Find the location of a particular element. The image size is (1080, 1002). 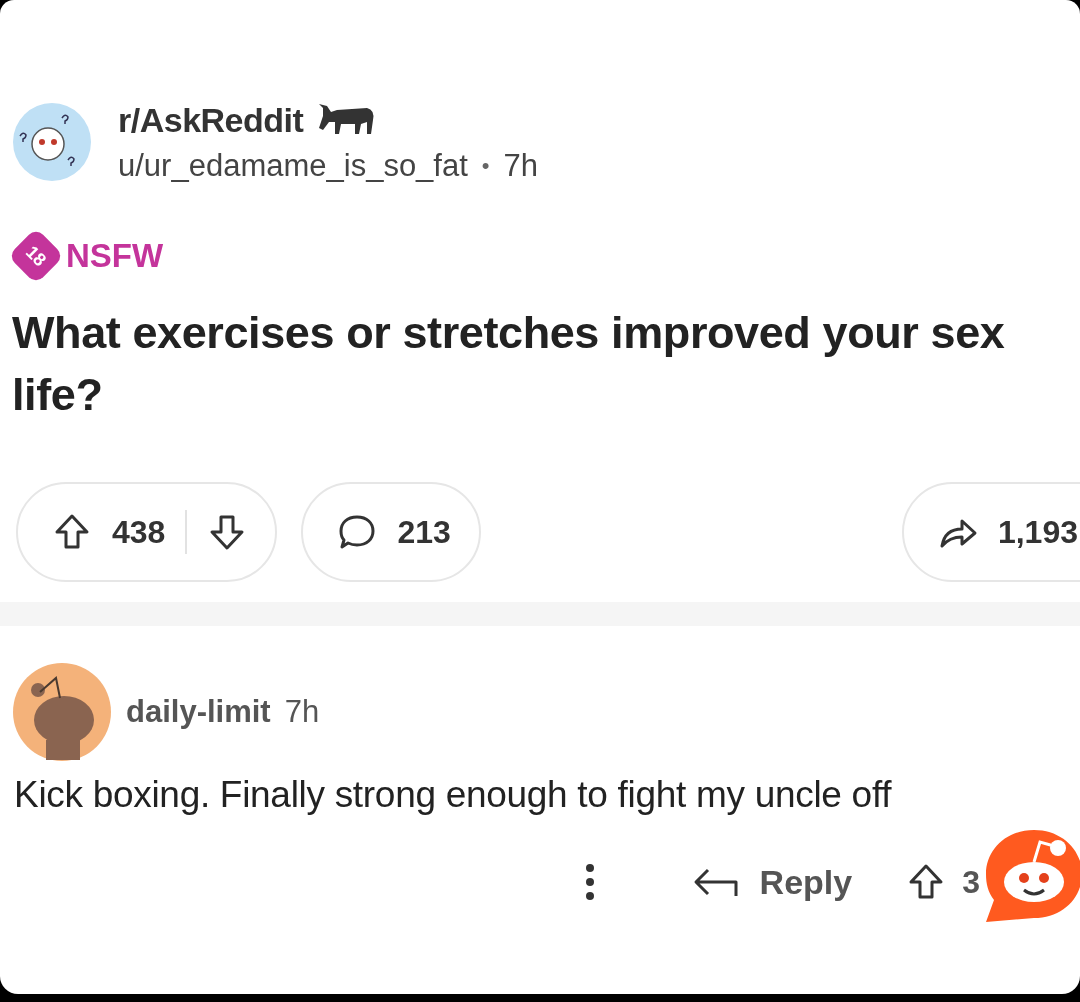

reply-button: Reply is located at coordinates (772, 882).